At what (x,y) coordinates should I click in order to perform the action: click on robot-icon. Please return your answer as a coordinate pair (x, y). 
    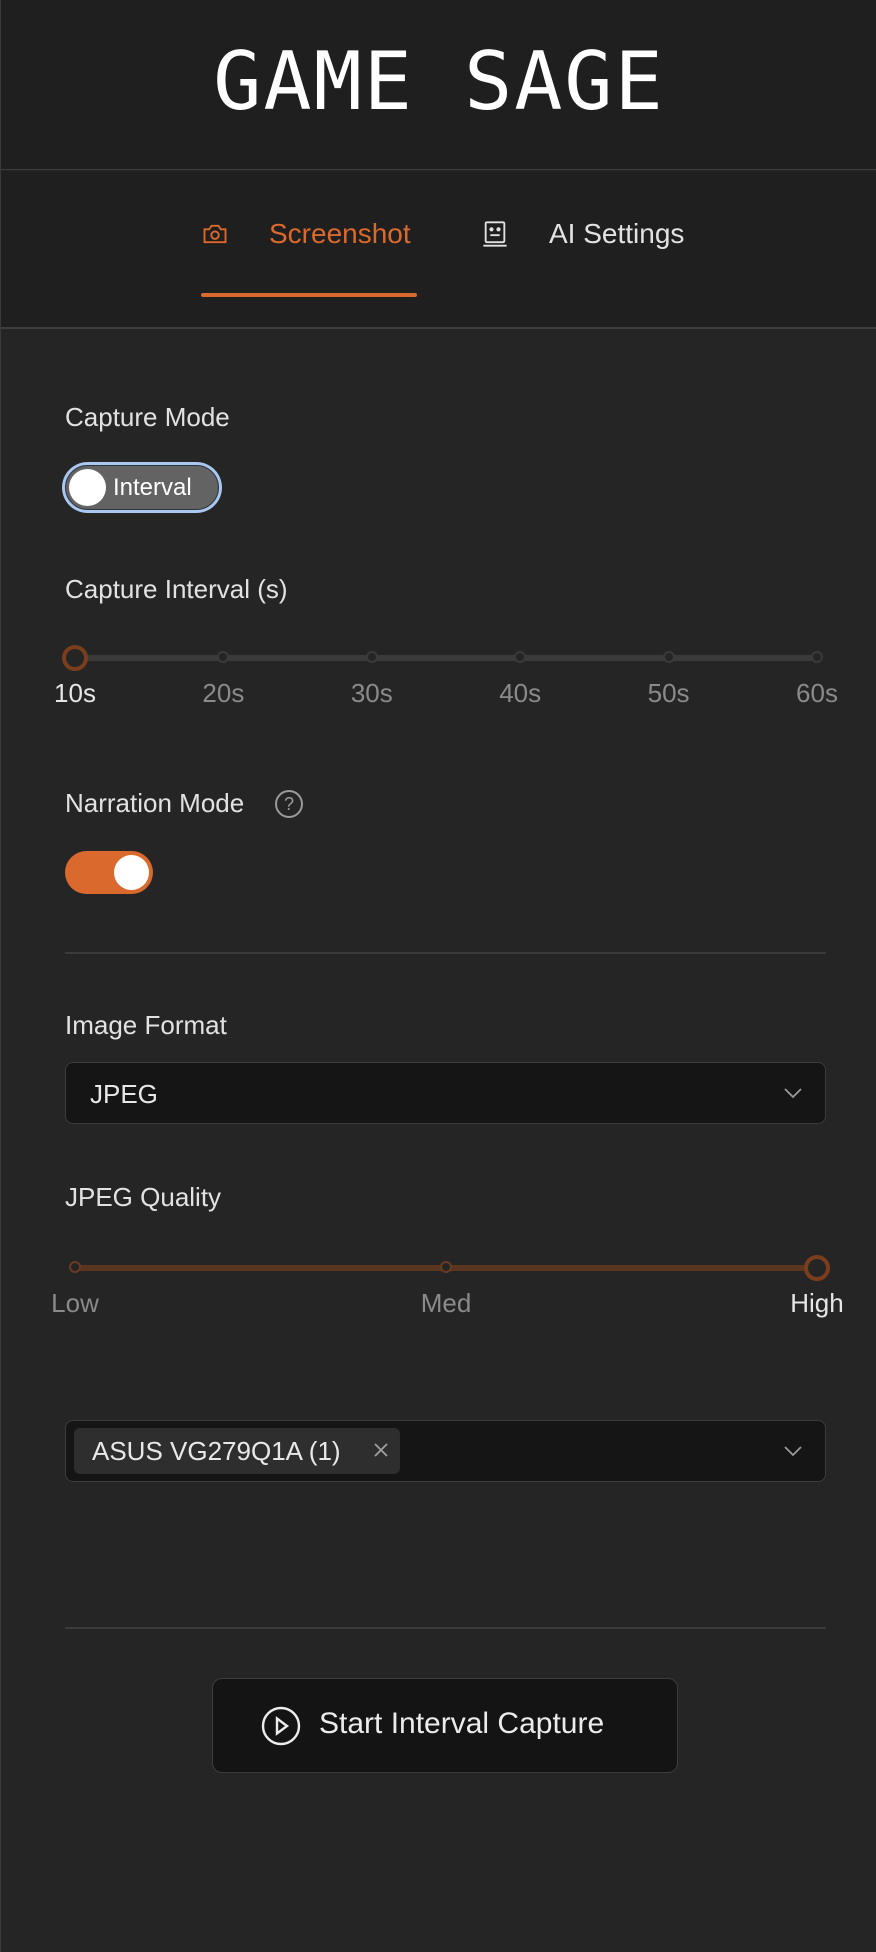
    Looking at the image, I should click on (495, 234).